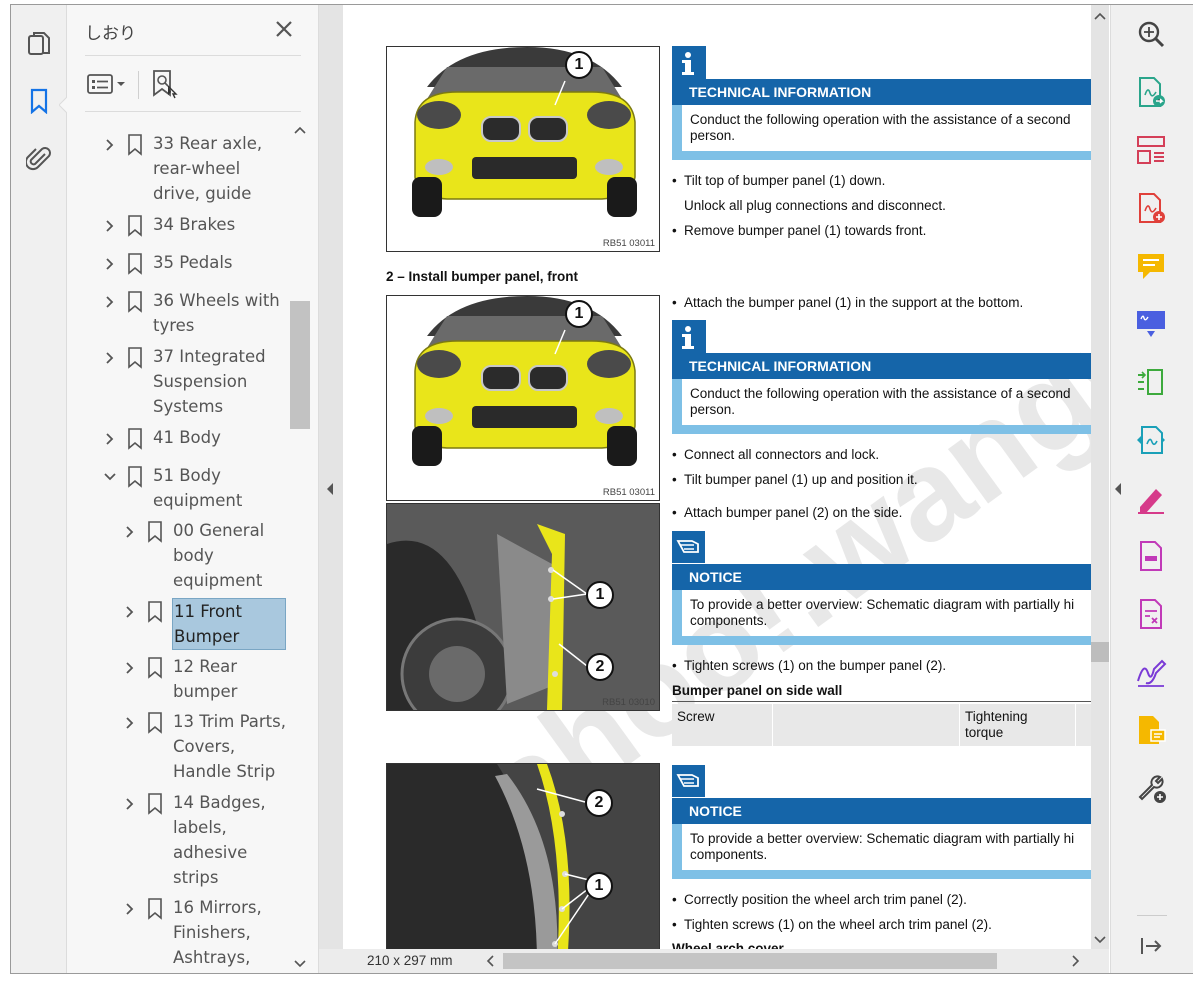 The height and width of the screenshot is (987, 1200). What do you see at coordinates (300, 547) in the screenshot?
I see `bookmark-scrollbar` at bounding box center [300, 547].